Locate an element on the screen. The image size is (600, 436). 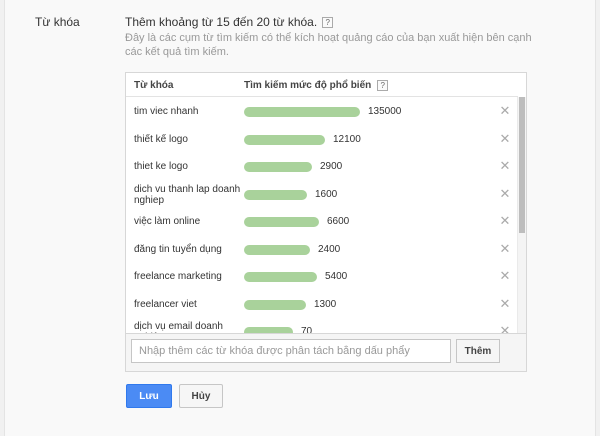
column-header-popularity: Tìm kiếm mức độ phổ biến ? is located at coordinates (316, 85).